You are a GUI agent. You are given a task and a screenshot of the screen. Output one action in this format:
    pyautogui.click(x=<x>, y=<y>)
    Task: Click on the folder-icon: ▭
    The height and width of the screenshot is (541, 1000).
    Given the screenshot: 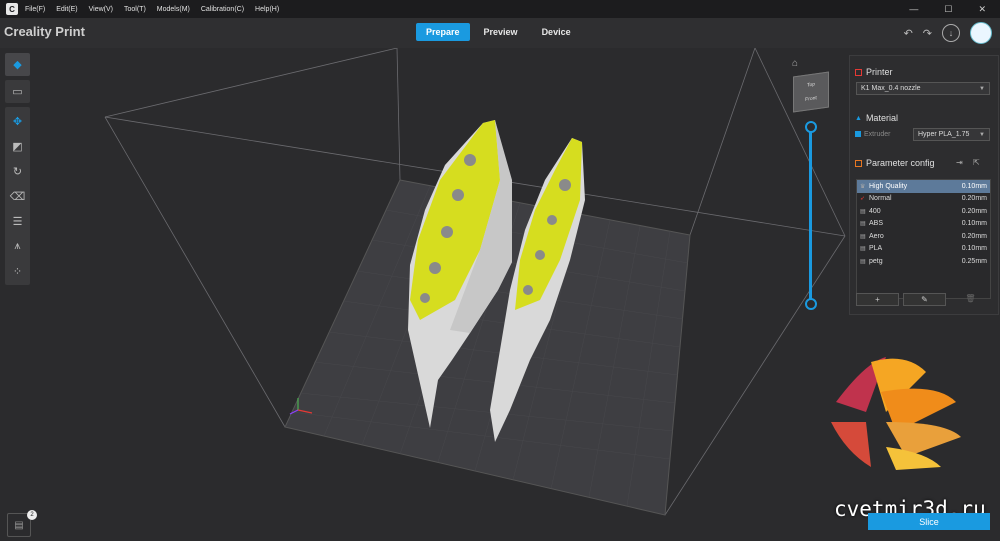 What is the action you would take?
    pyautogui.click(x=17, y=92)
    